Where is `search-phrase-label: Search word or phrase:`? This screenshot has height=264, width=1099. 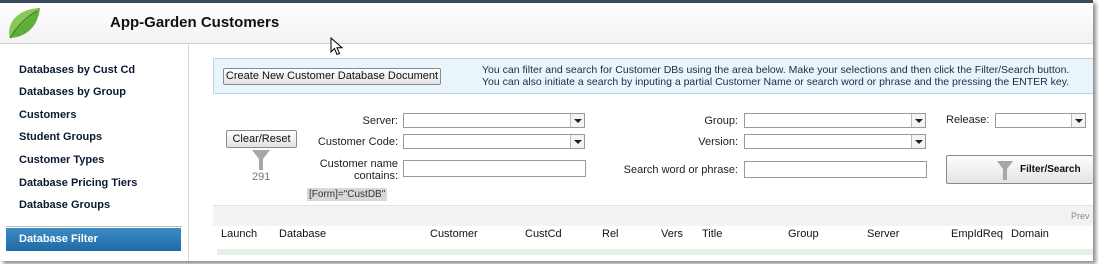
search-phrase-label: Search word or phrase: is located at coordinates (680, 170).